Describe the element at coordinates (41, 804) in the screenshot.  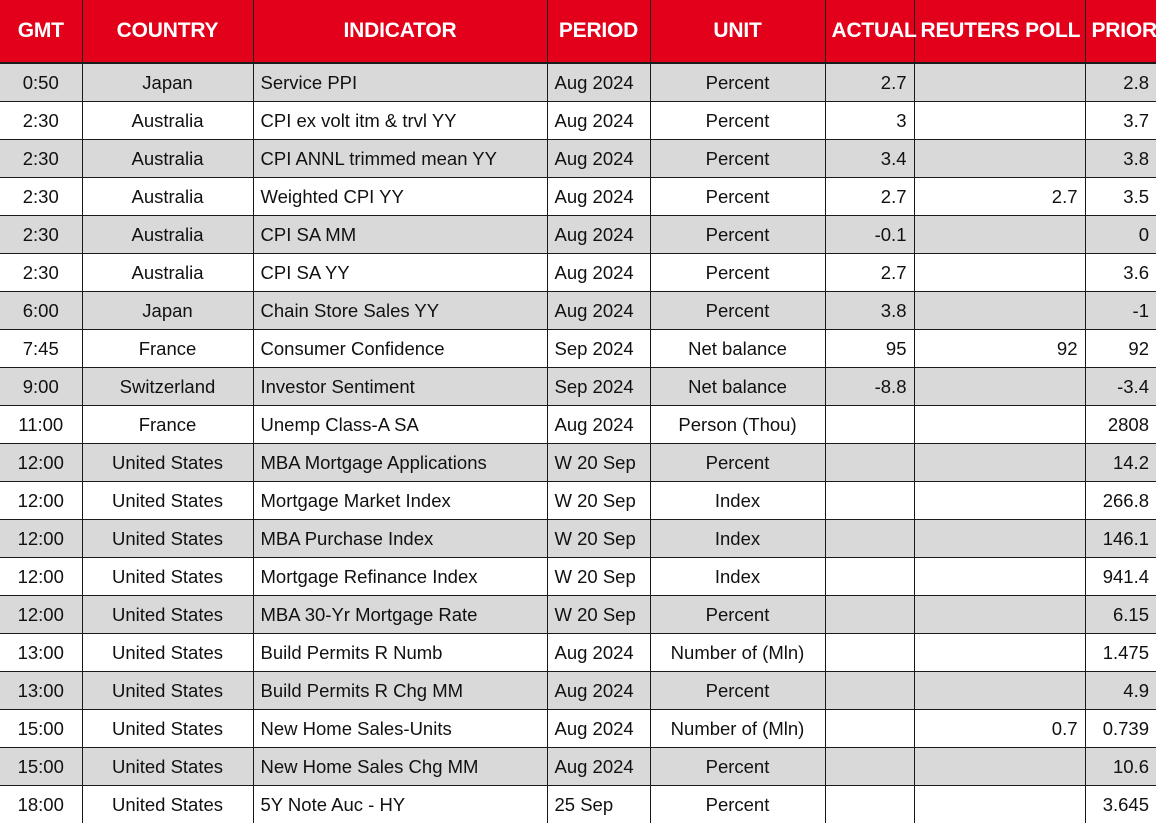
I see `cell-gmt: 18:00` at that location.